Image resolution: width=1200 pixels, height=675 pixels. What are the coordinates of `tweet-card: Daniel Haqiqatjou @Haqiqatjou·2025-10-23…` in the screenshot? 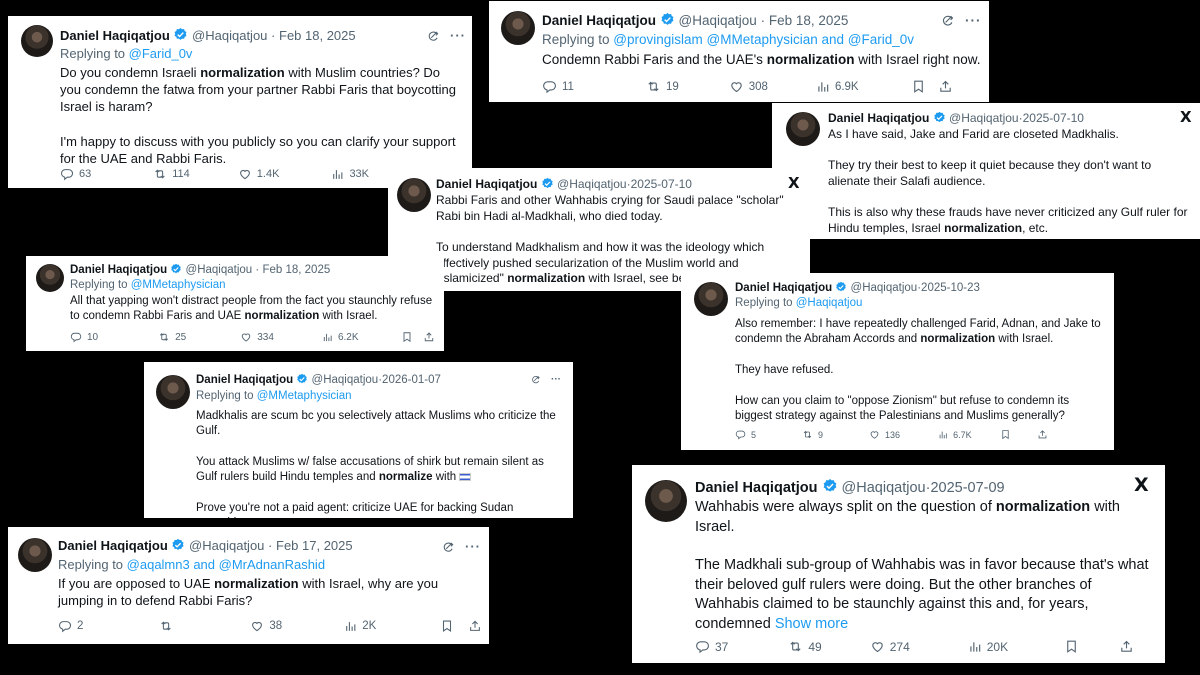 It's located at (897, 361).